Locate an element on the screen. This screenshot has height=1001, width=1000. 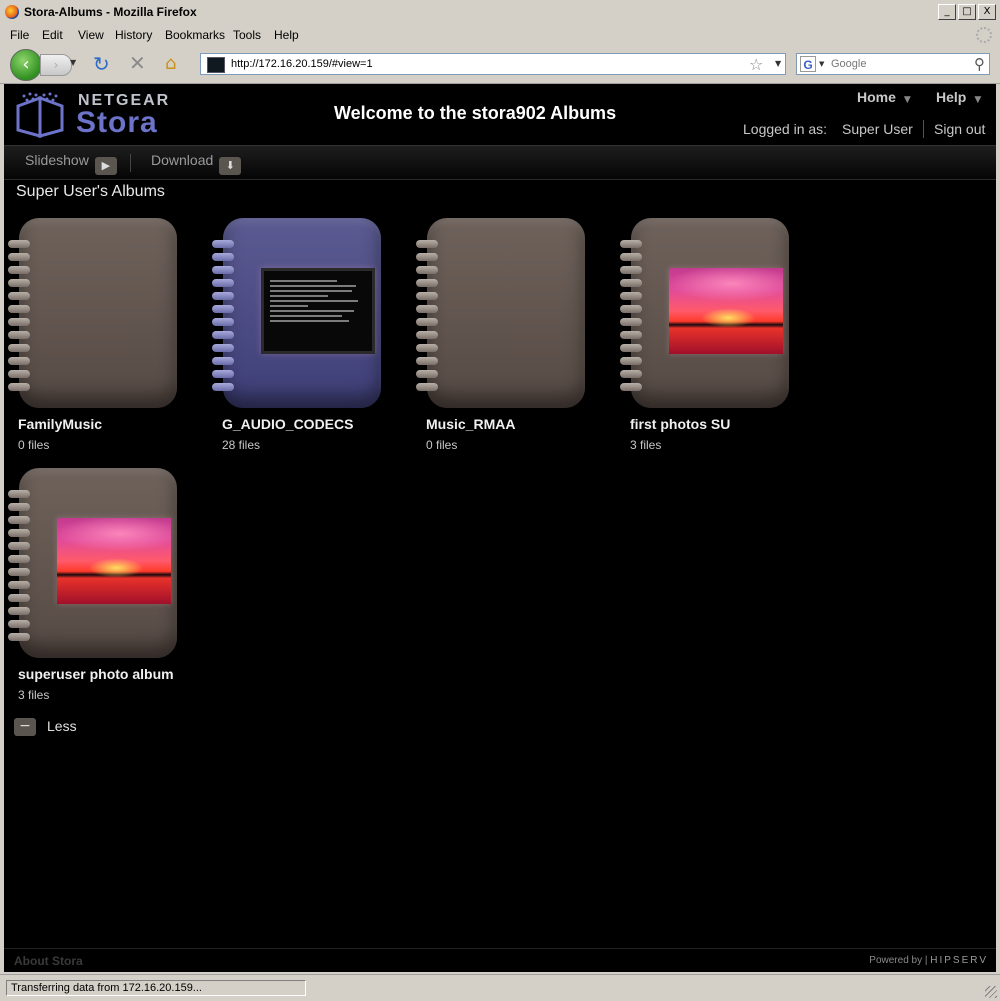
album-card-first-photos-su: first photos SU 3 files is located at coordinates (706, 338).